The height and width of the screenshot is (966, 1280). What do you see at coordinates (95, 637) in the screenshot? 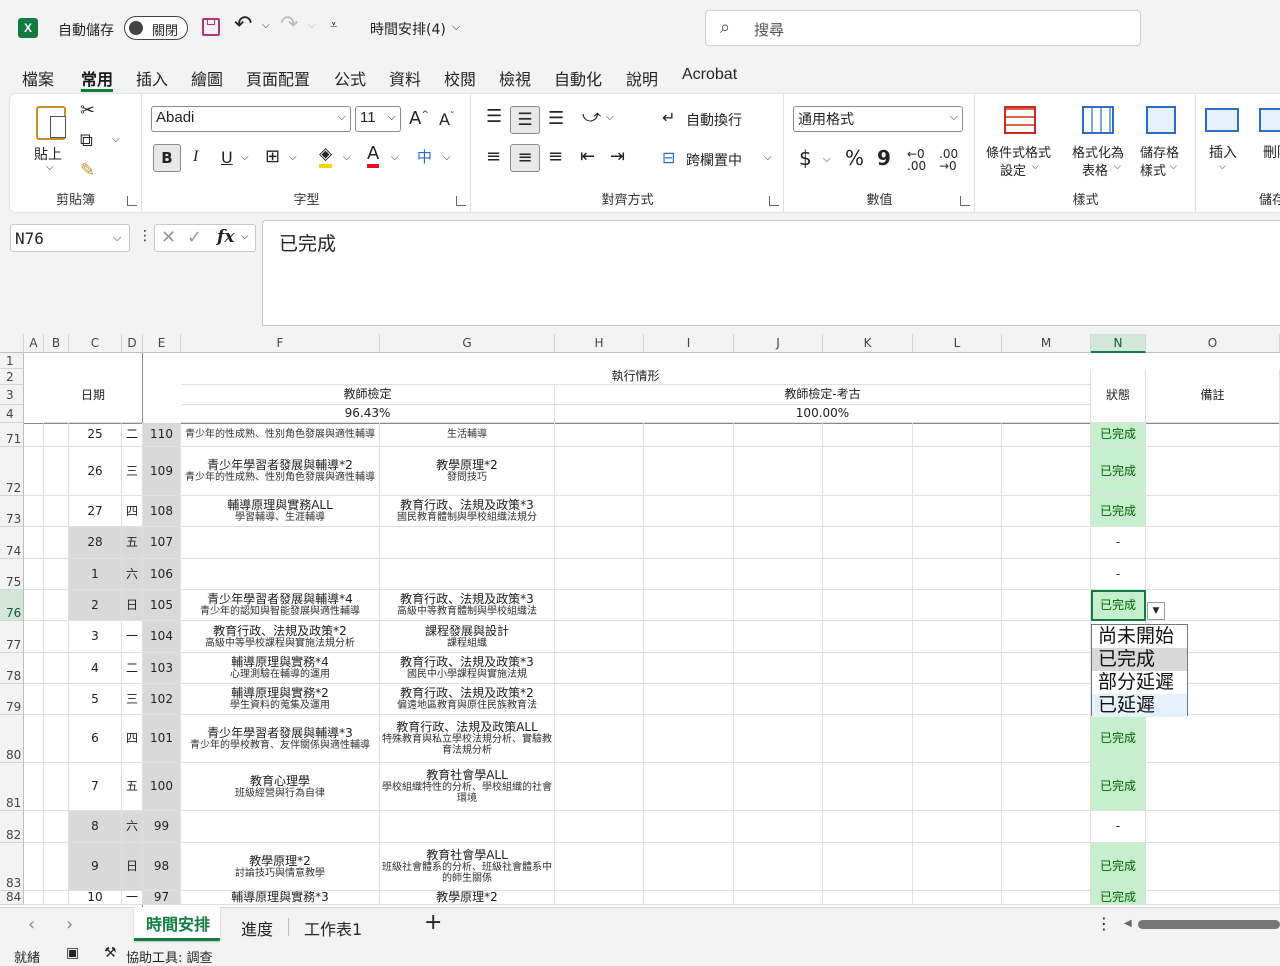
I see `date-day-cell: 3` at bounding box center [95, 637].